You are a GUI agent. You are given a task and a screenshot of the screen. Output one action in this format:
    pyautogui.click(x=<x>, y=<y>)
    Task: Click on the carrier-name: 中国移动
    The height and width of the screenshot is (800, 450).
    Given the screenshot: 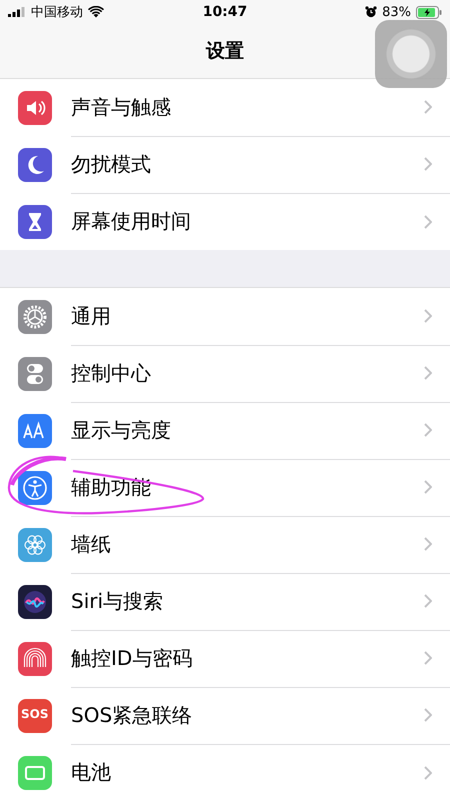 What is the action you would take?
    pyautogui.click(x=57, y=12)
    